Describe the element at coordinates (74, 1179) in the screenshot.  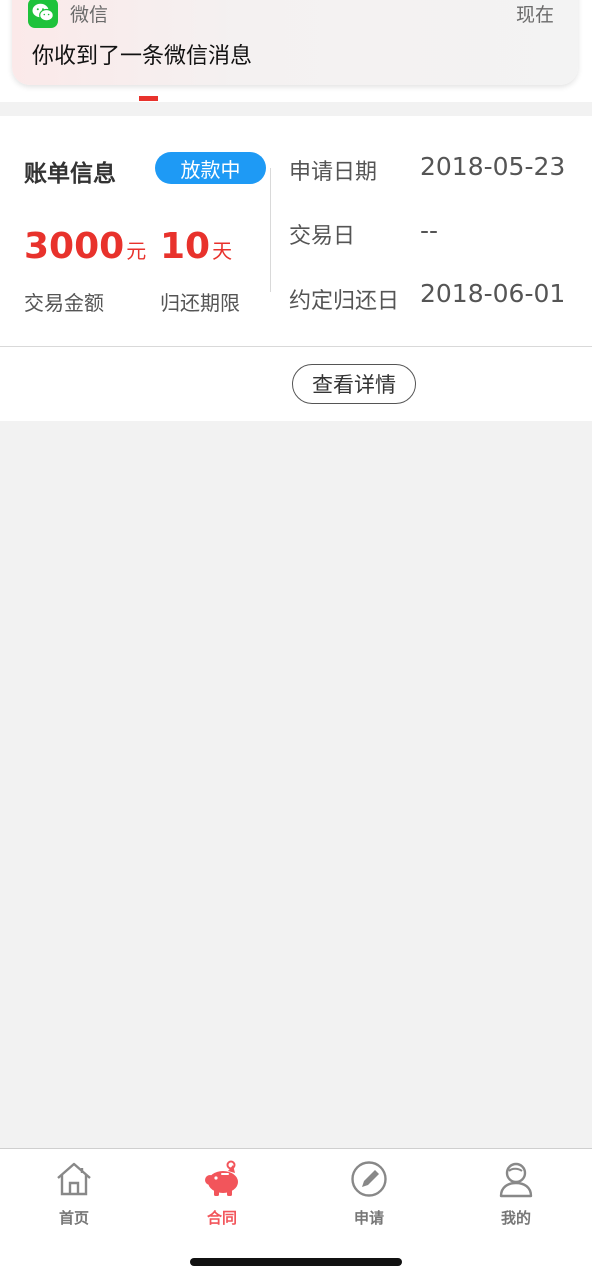
I see `home-icon` at that location.